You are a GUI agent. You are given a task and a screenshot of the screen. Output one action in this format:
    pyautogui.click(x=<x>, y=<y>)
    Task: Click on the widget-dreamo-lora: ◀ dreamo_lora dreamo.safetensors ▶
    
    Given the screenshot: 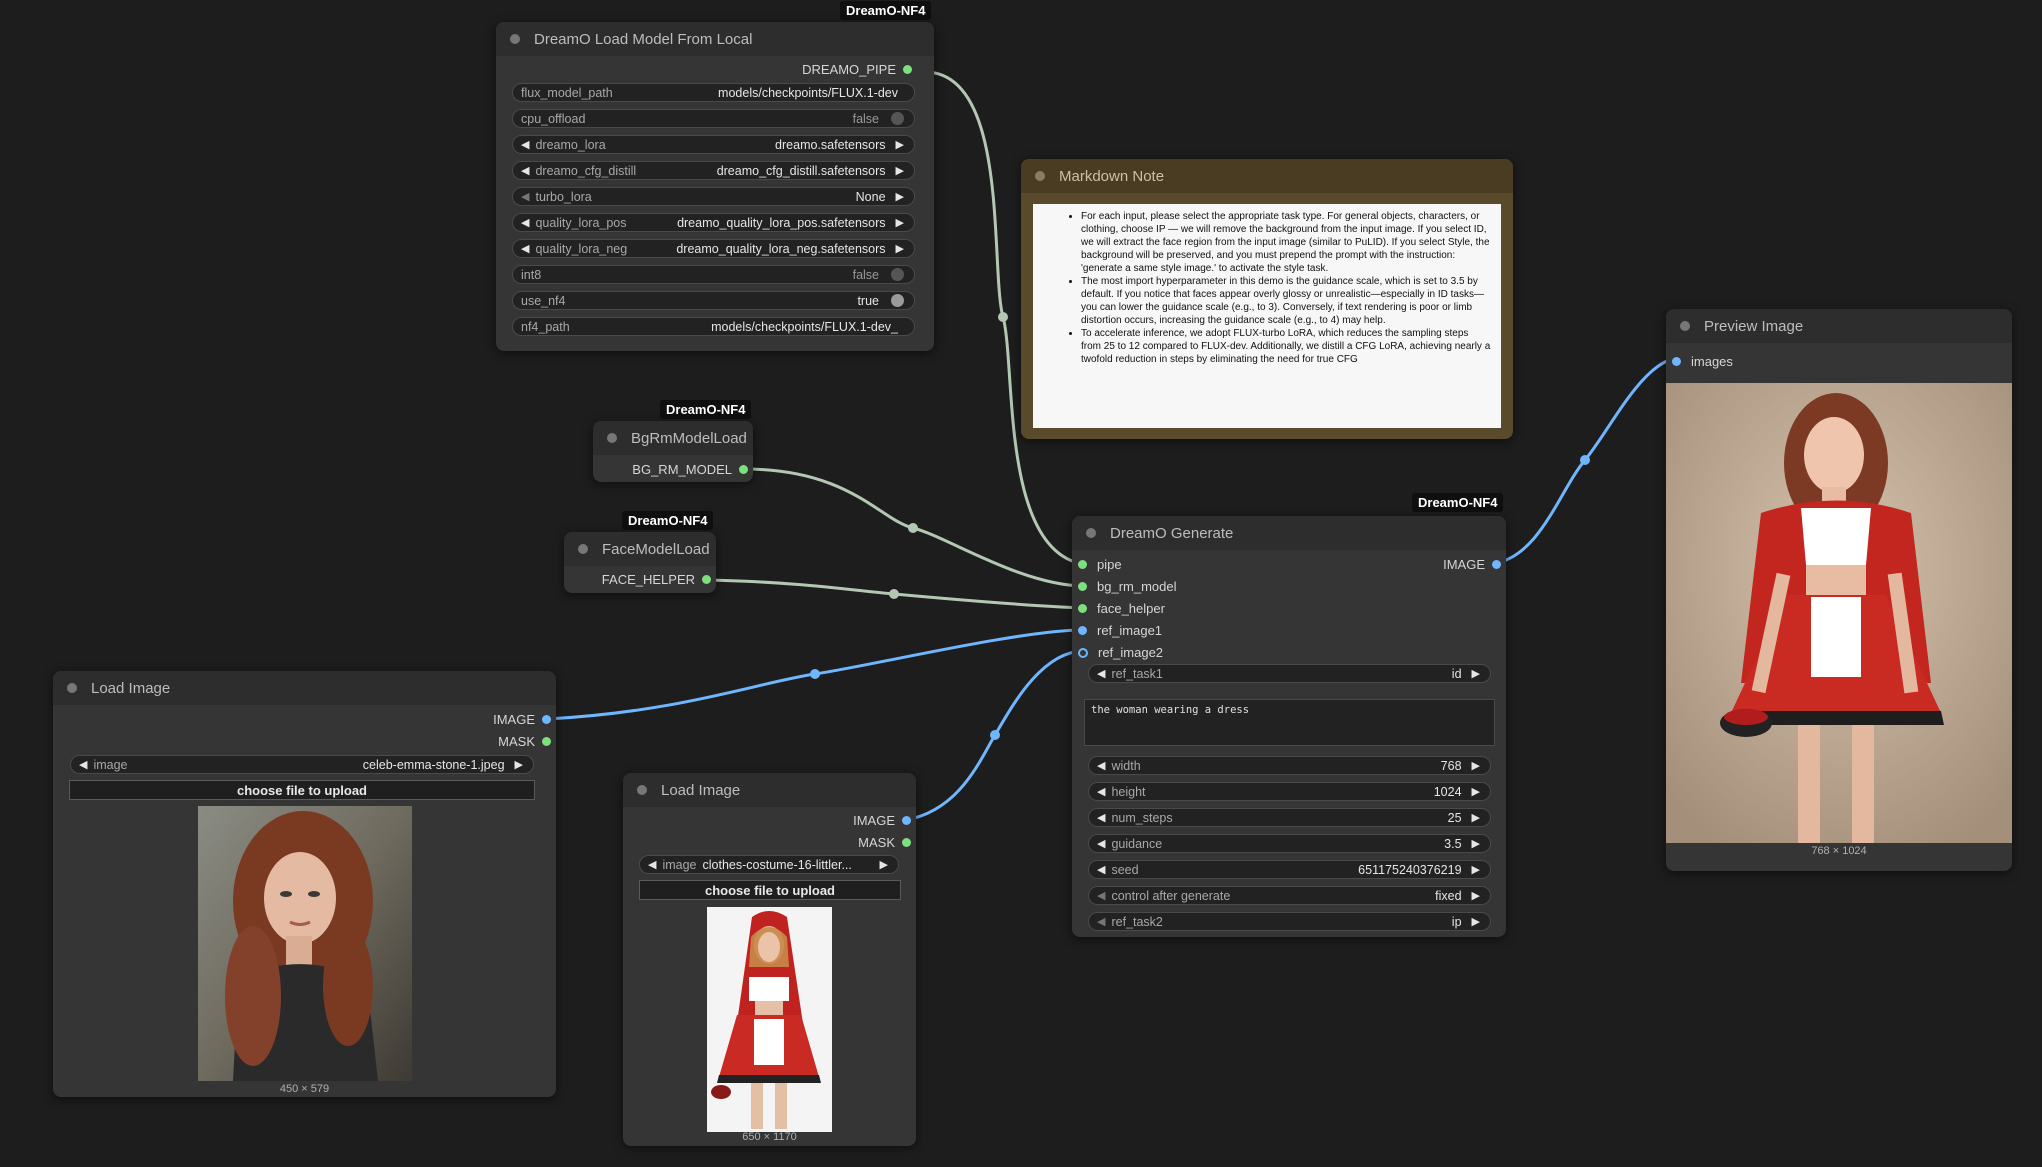 What is the action you would take?
    pyautogui.click(x=713, y=144)
    